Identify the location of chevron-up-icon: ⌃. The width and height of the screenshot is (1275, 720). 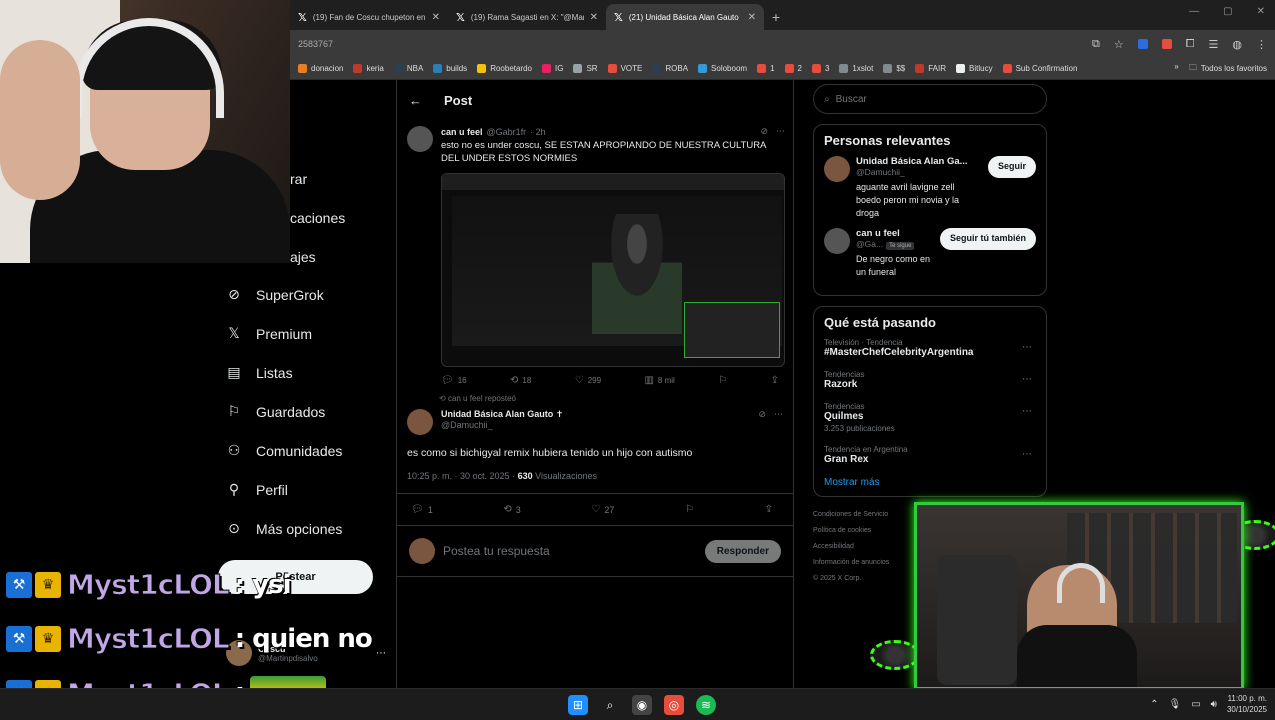
(1154, 704).